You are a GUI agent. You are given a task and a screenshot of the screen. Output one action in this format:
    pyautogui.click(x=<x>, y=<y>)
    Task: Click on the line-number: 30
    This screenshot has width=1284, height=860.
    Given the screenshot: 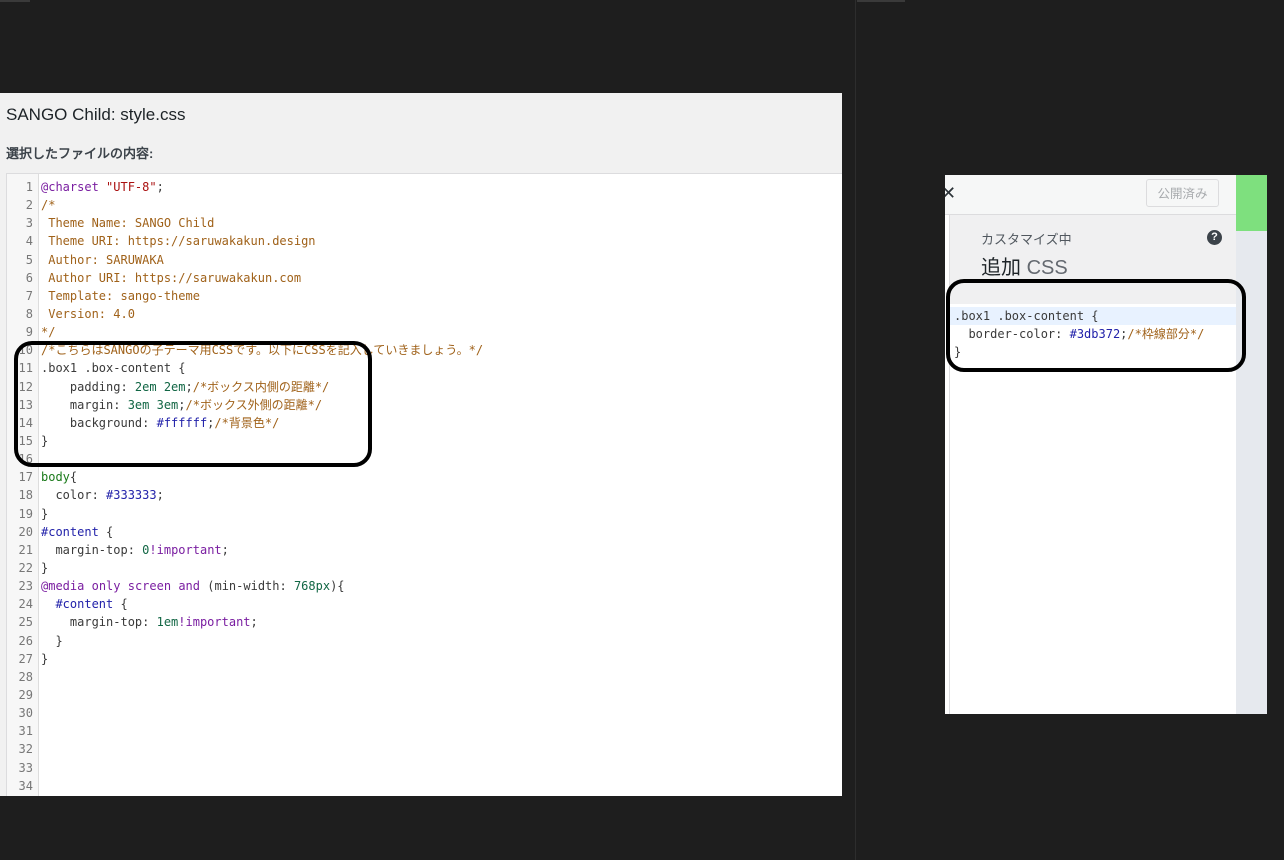 What is the action you would take?
    pyautogui.click(x=25, y=713)
    